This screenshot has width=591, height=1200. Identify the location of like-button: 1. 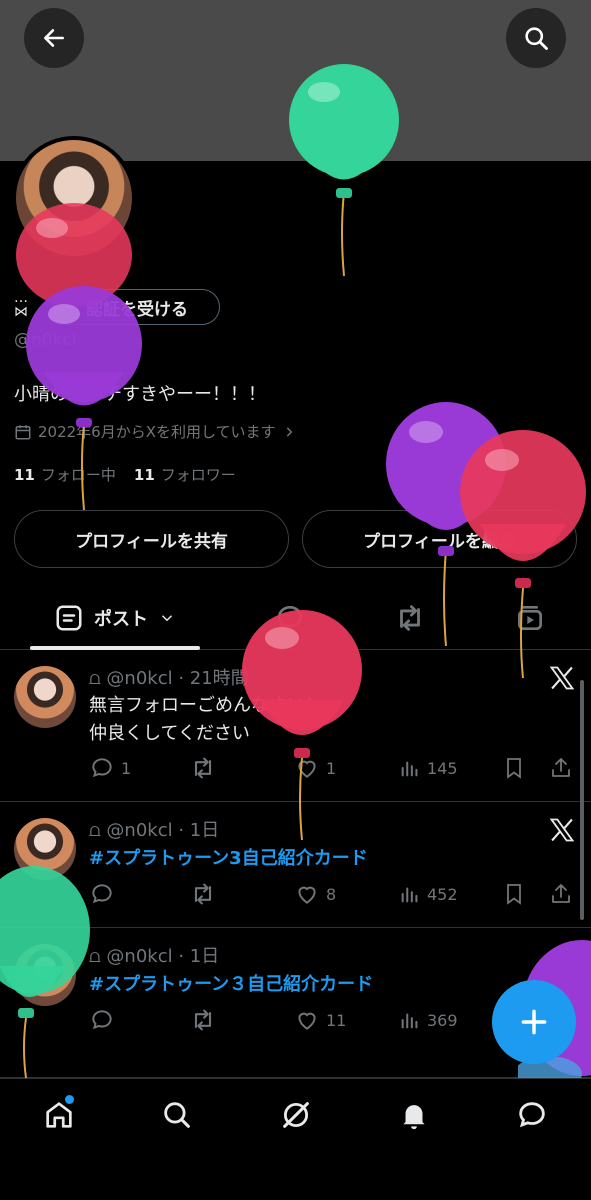
(315, 768).